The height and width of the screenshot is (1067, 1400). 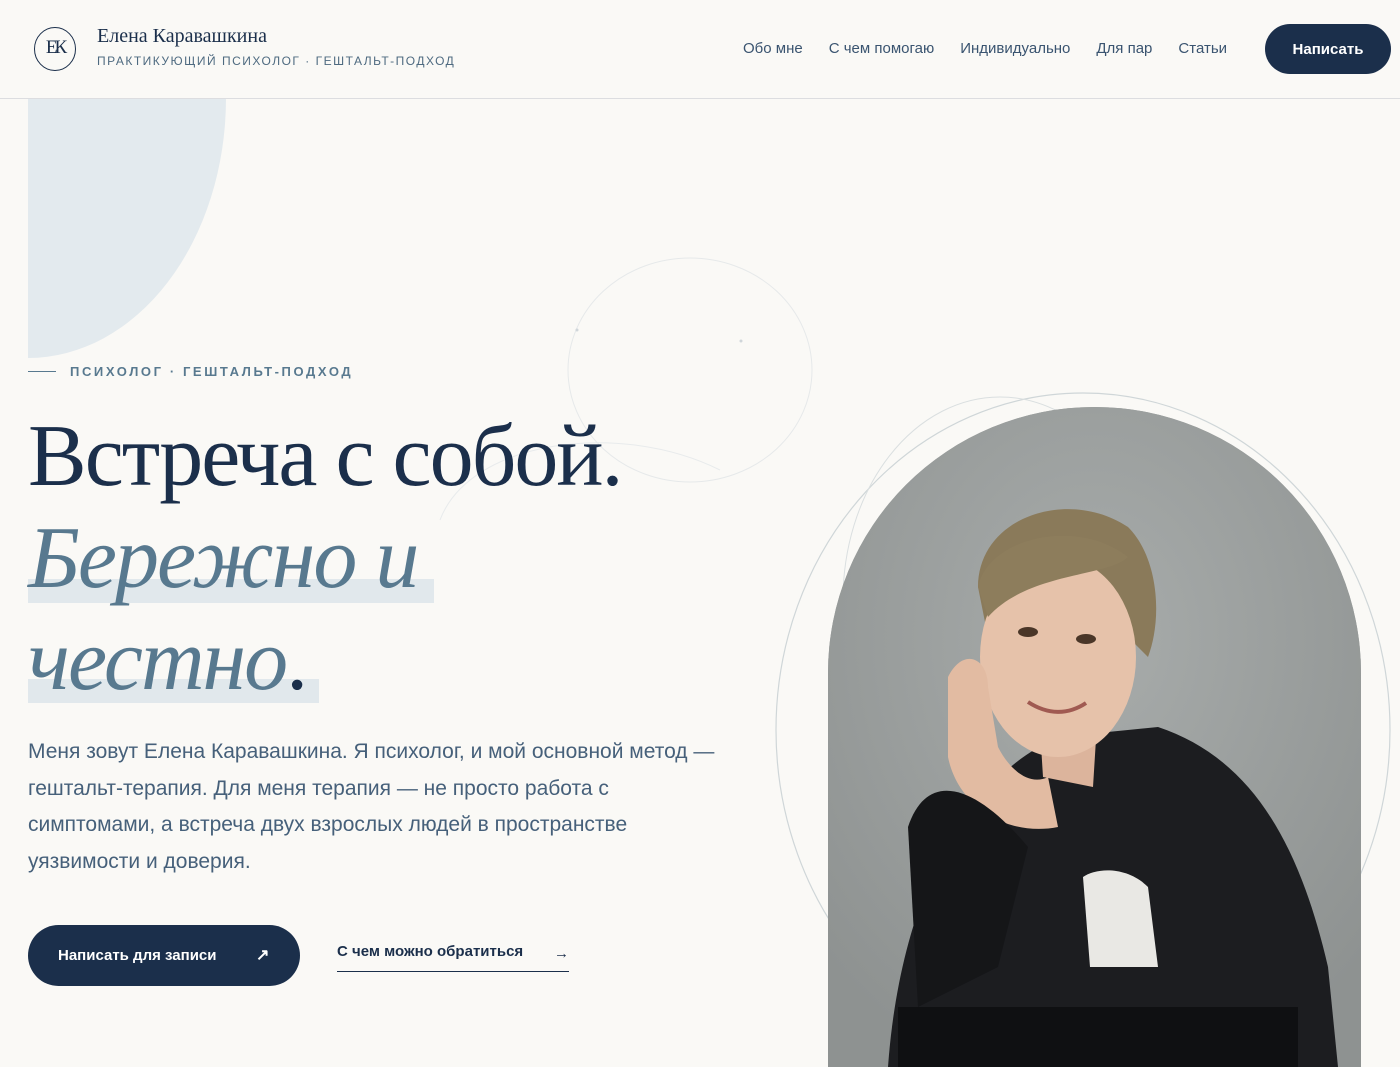 What do you see at coordinates (328, 610) in the screenshot?
I see `hero-title-italic: Бережно и честно.` at bounding box center [328, 610].